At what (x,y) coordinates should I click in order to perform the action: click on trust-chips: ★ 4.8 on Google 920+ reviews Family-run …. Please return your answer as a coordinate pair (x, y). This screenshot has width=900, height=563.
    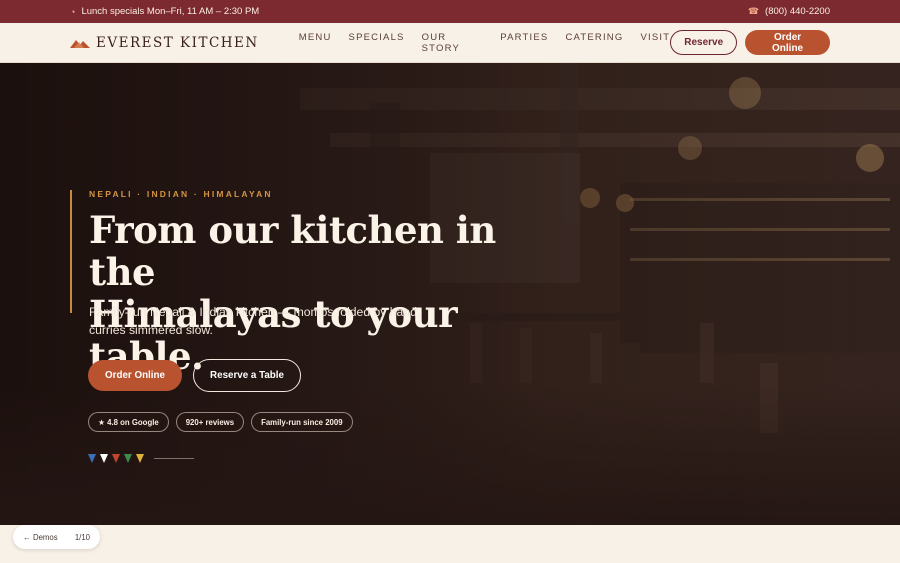
    Looking at the image, I should click on (220, 422).